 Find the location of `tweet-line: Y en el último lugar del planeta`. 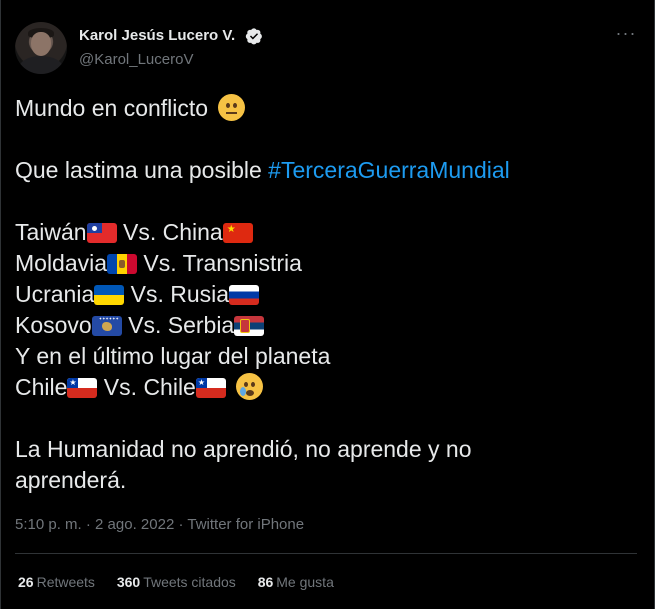

tweet-line: Y en el último lugar del planeta is located at coordinates (325, 356).